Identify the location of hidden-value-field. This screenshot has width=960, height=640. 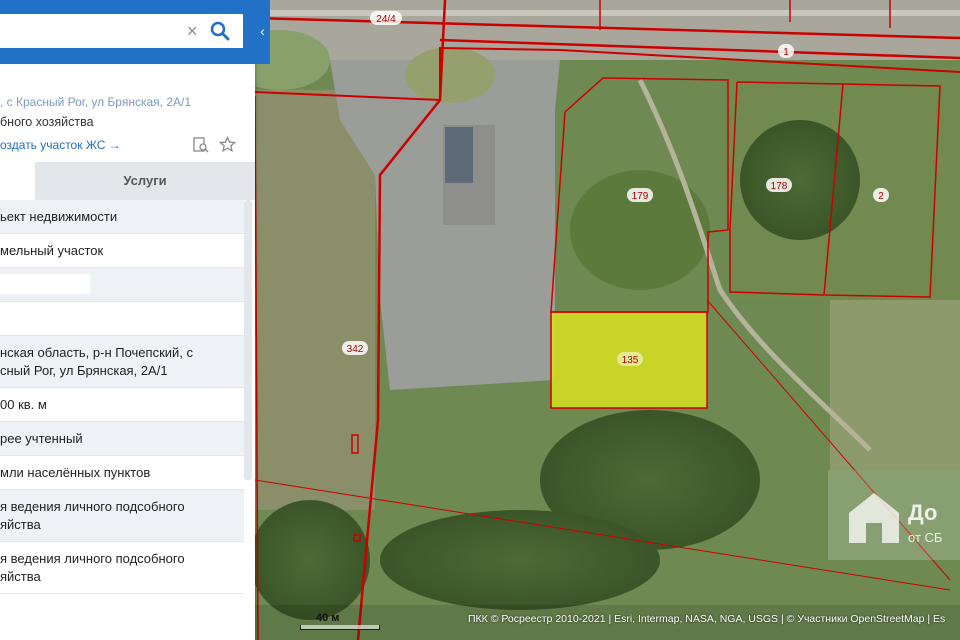
(45, 284).